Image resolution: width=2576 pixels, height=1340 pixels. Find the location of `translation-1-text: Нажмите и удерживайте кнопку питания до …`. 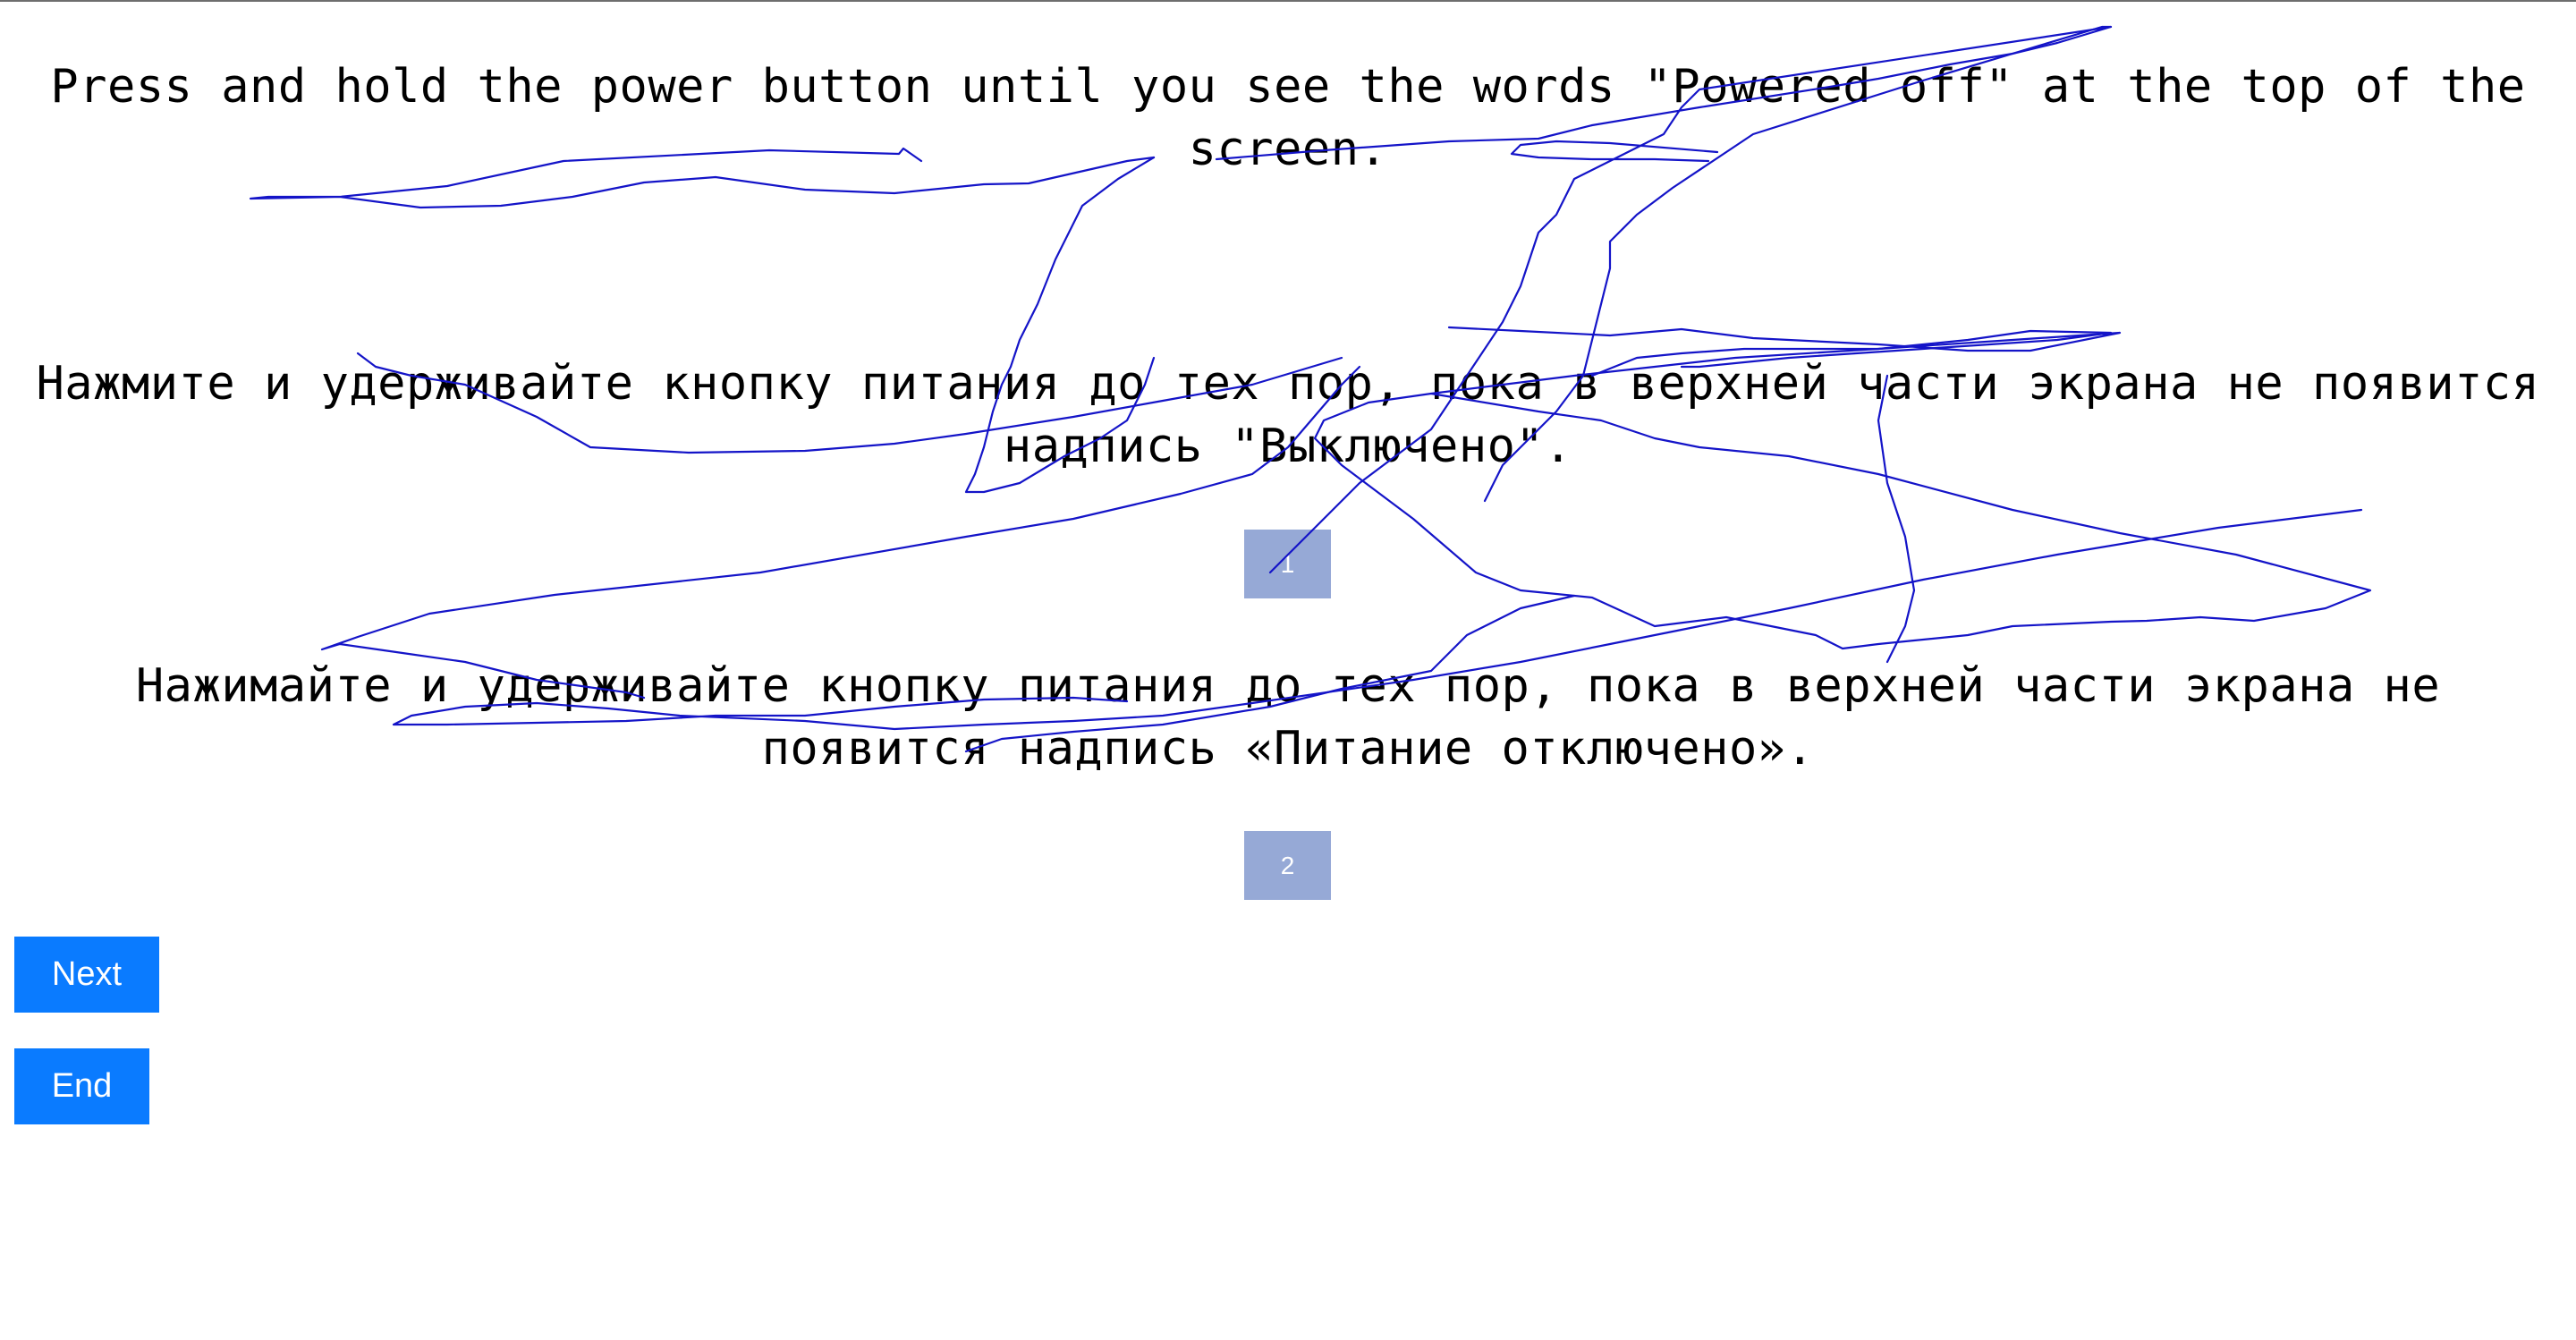

translation-1-text: Нажмите и удерживайте кнопку питания до … is located at coordinates (1288, 415).